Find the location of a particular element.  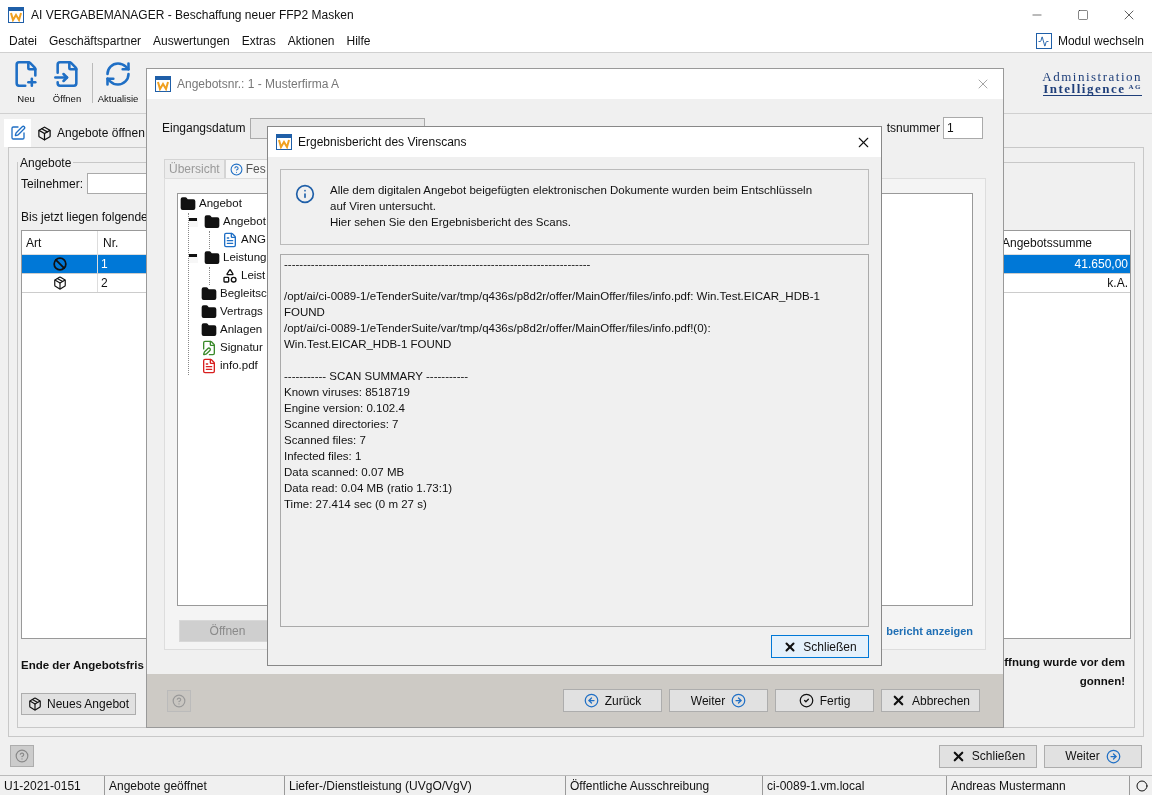

offer-number-field: 1 is located at coordinates (963, 128).